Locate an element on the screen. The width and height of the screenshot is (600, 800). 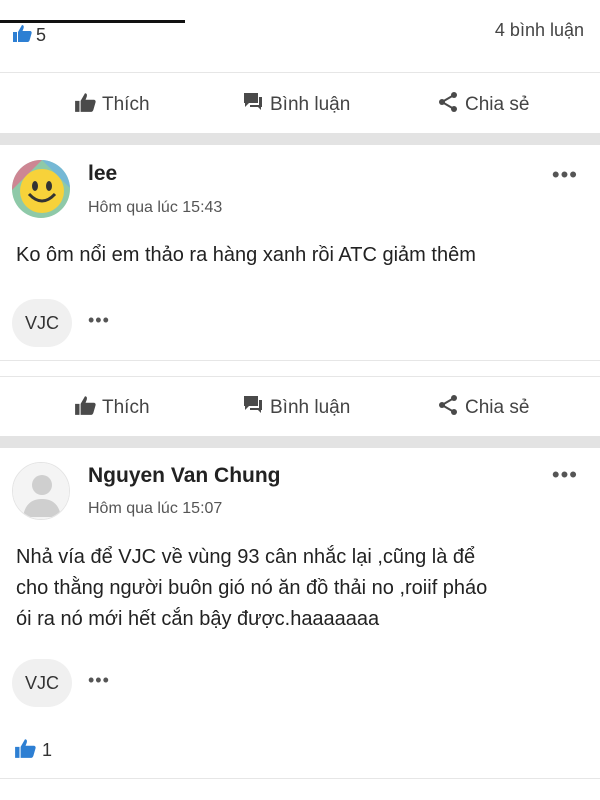
post-content-line: ói ra nó mới hết cắn bậy được.haaaaaaa is located at coordinates (198, 619).